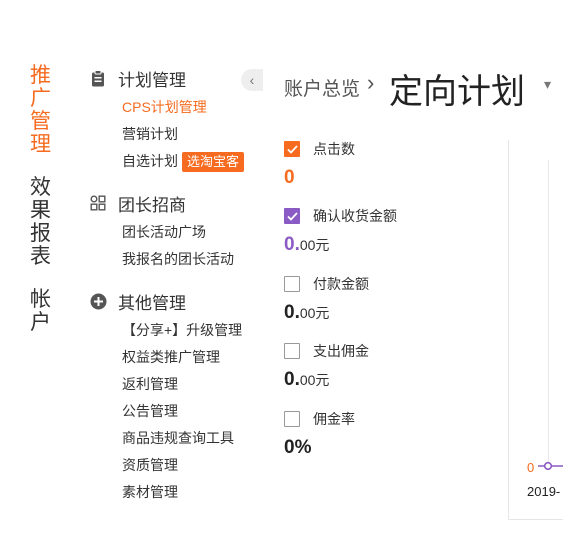  I want to click on plus-circle-icon, so click(98, 301).